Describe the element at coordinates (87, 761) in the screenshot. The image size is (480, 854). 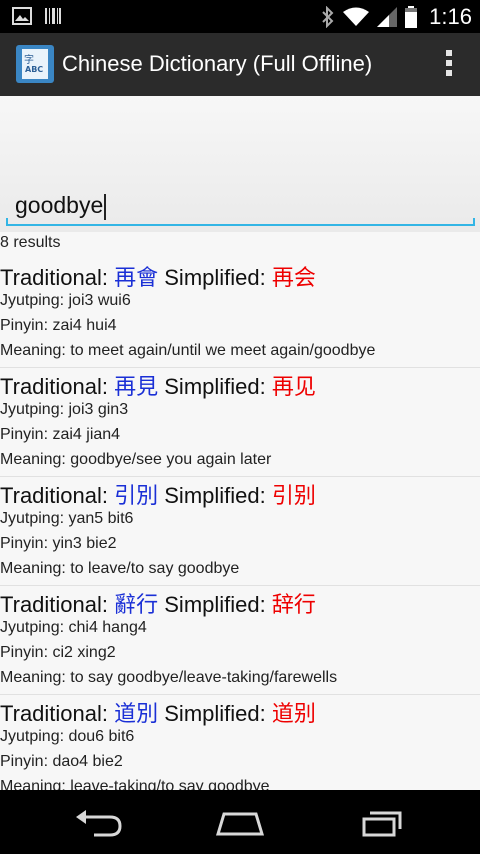
I see `pinyin-value: dao4 bie2` at that location.